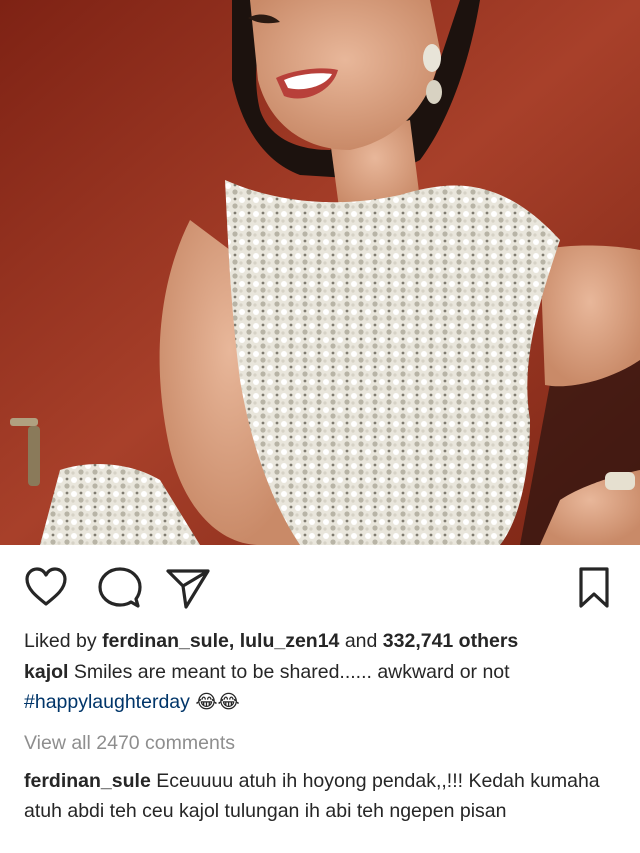 Image resolution: width=640 pixels, height=853 pixels. Describe the element at coordinates (107, 702) in the screenshot. I see `hashtag-link: #happylaughterday` at that location.